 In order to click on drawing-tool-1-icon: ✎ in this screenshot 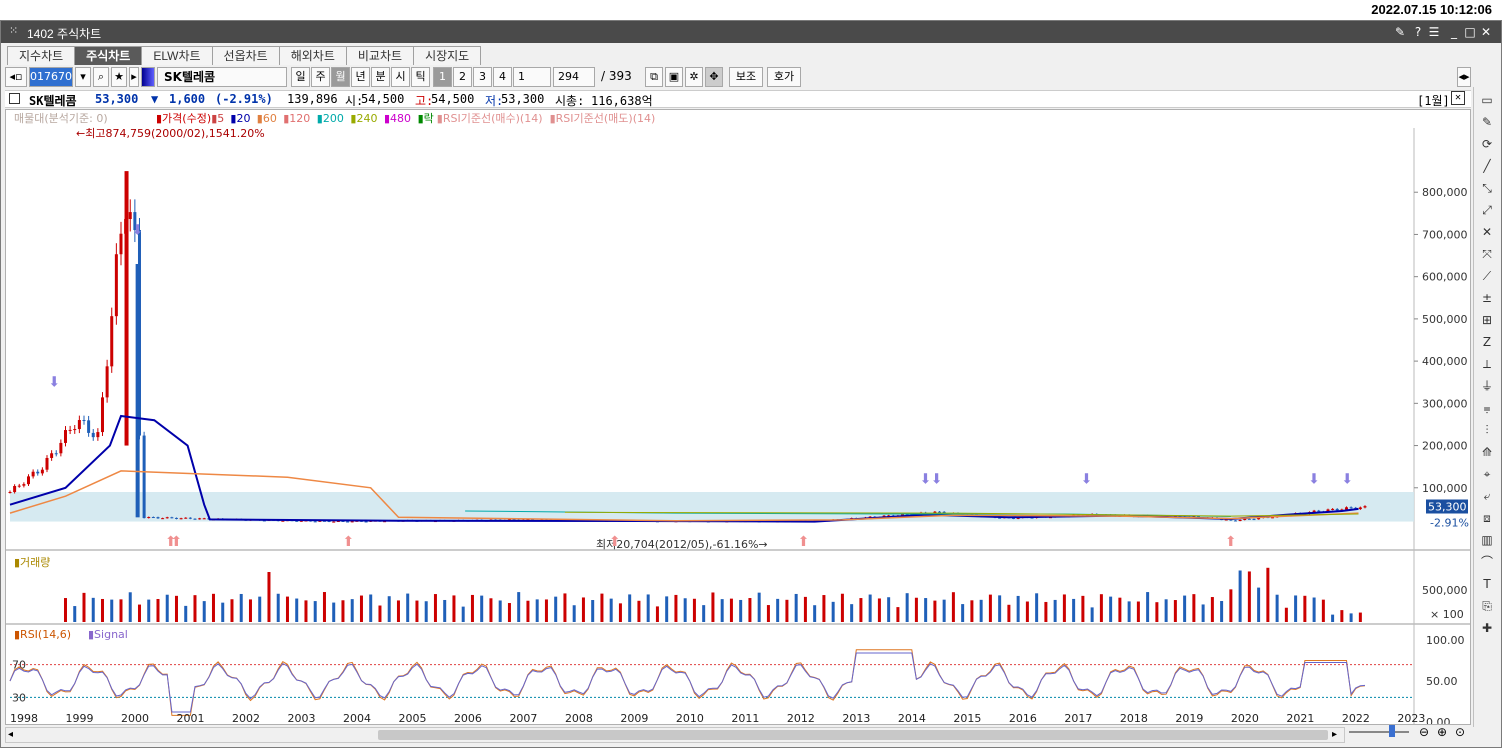, I will do `click(1487, 122)`.